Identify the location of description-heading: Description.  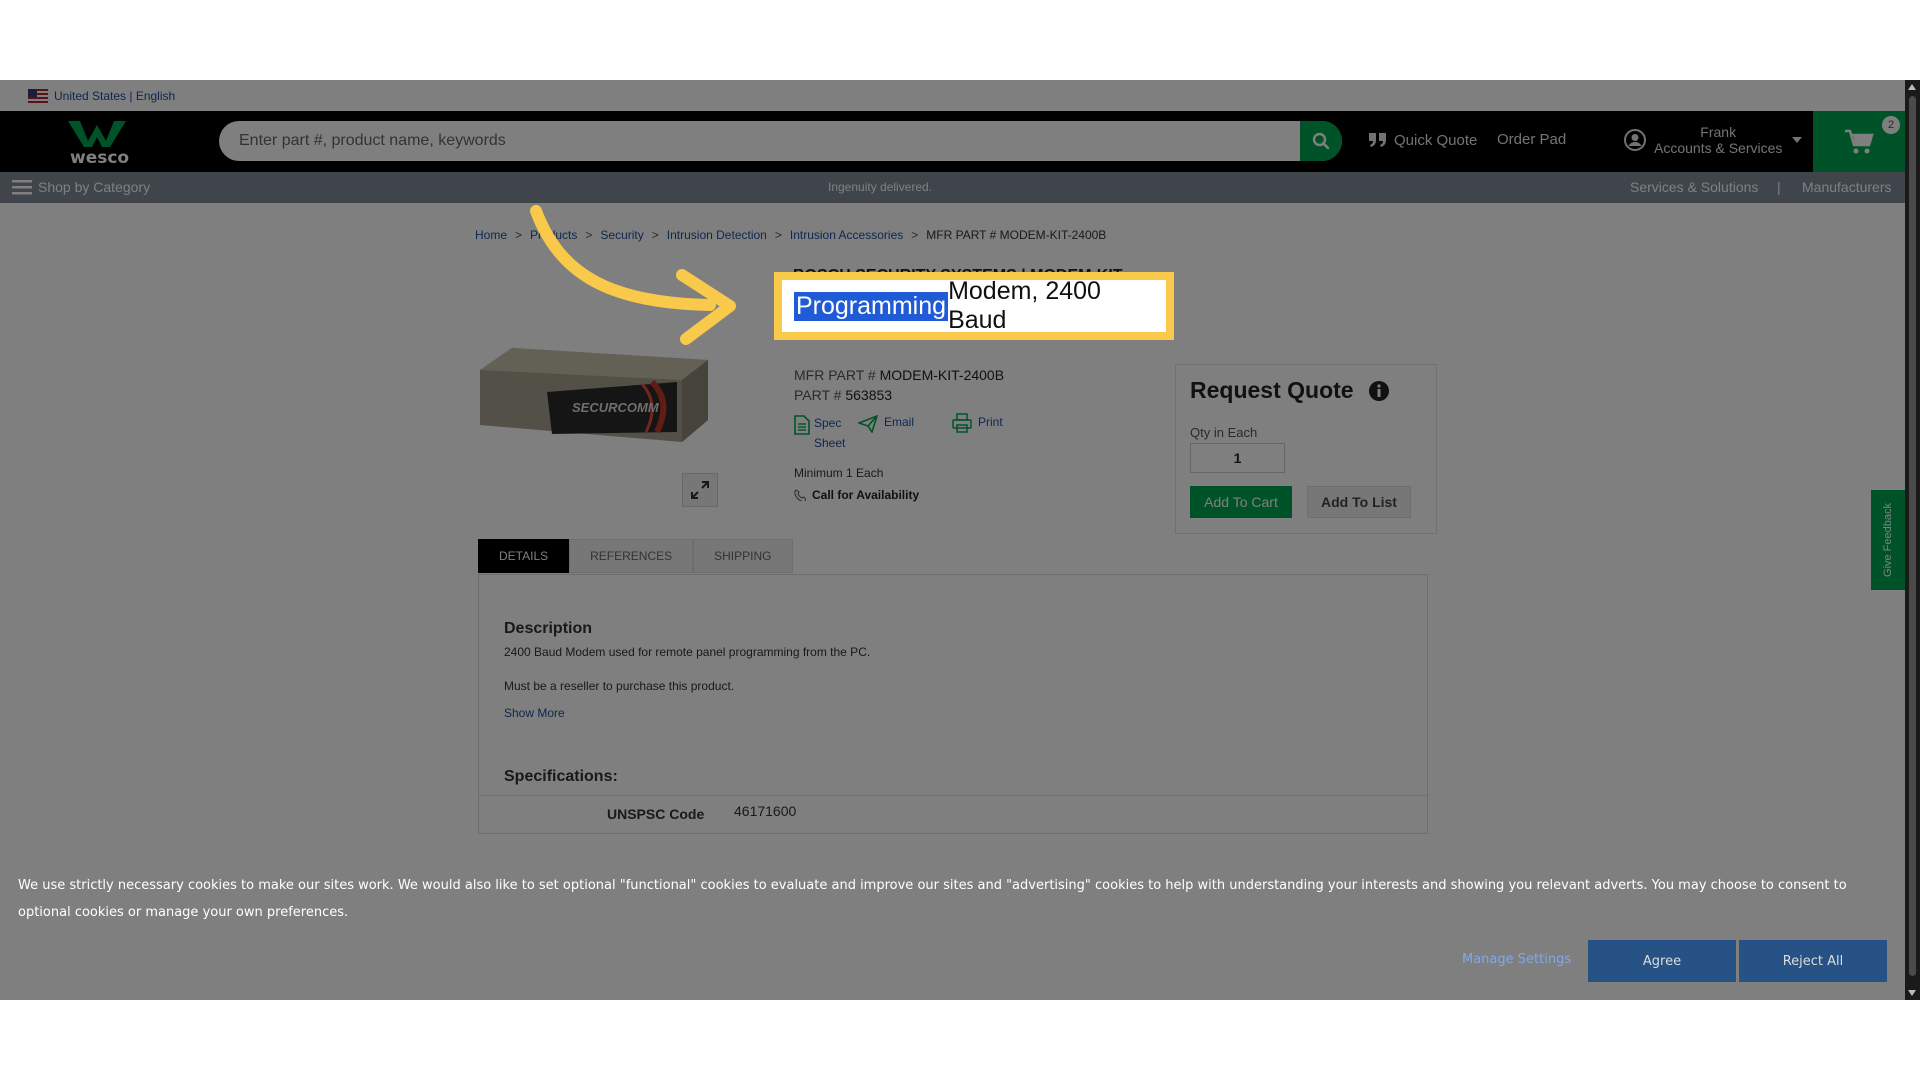
(548, 628).